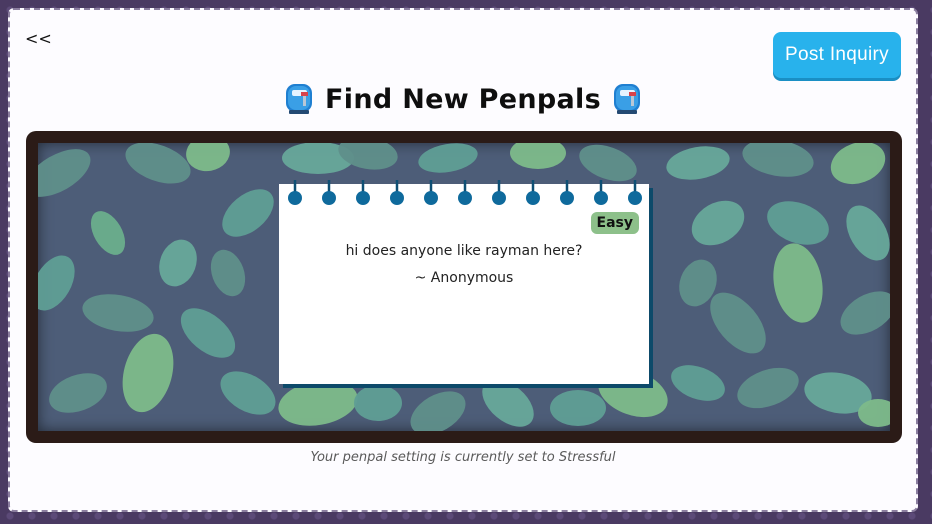 The height and width of the screenshot is (524, 932). I want to click on page-title: Find New Penpals, so click(463, 99).